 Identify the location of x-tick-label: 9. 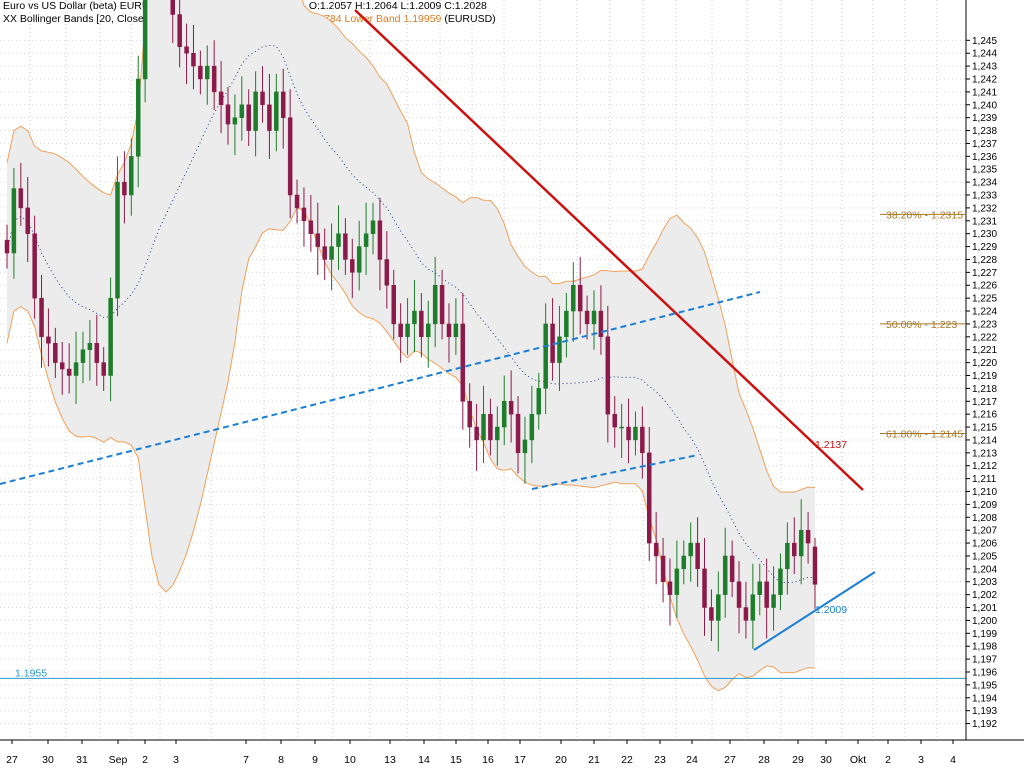
(315, 760).